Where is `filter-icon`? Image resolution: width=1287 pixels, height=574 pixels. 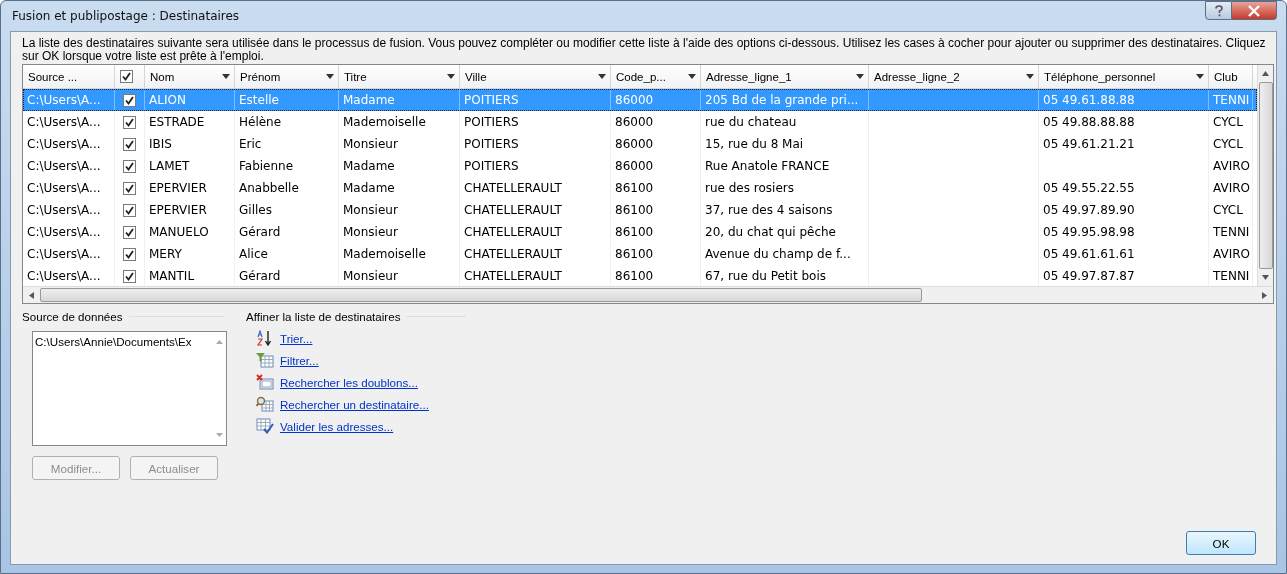 filter-icon is located at coordinates (265, 360).